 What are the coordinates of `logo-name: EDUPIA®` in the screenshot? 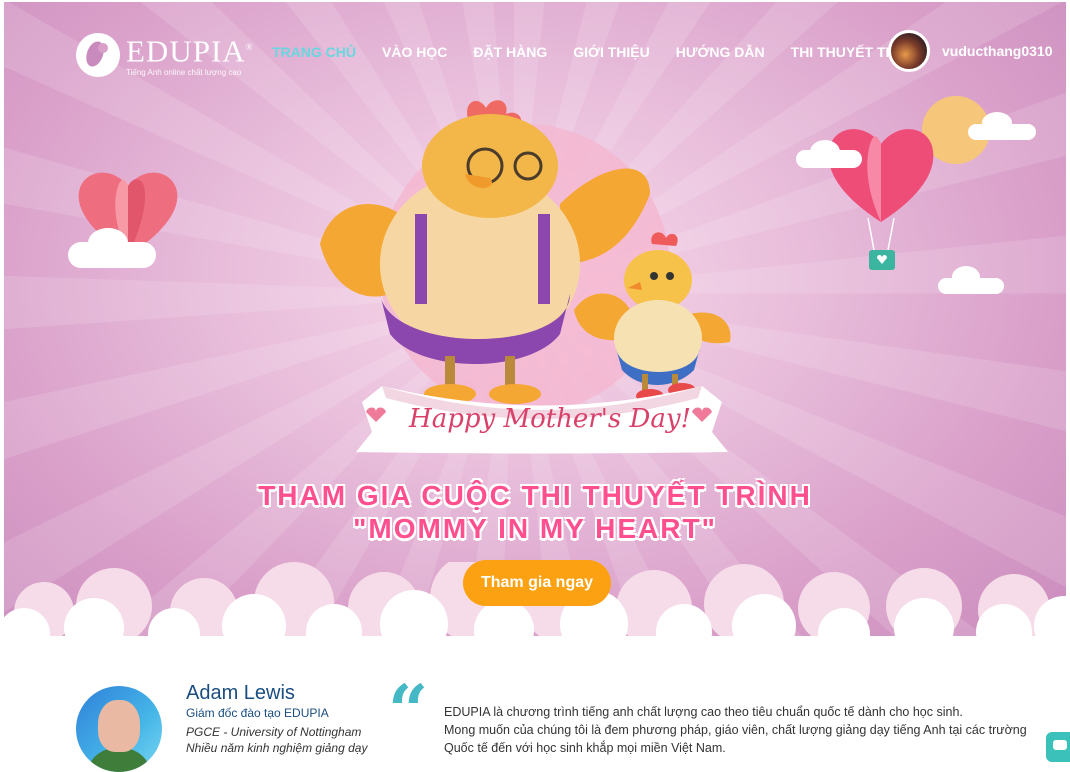 It's located at (190, 49).